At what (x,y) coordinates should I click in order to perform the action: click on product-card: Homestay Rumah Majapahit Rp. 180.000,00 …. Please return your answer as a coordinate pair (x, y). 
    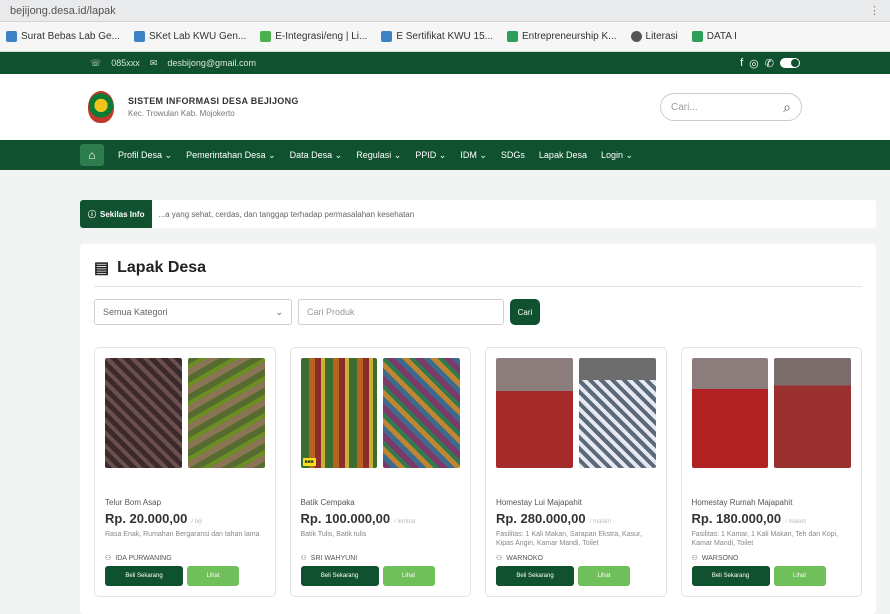
    Looking at the image, I should click on (771, 472).